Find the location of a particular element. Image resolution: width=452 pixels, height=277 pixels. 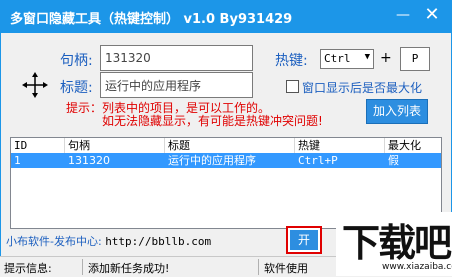

hotkey-modifier-value: Ctrl is located at coordinates (337, 58).